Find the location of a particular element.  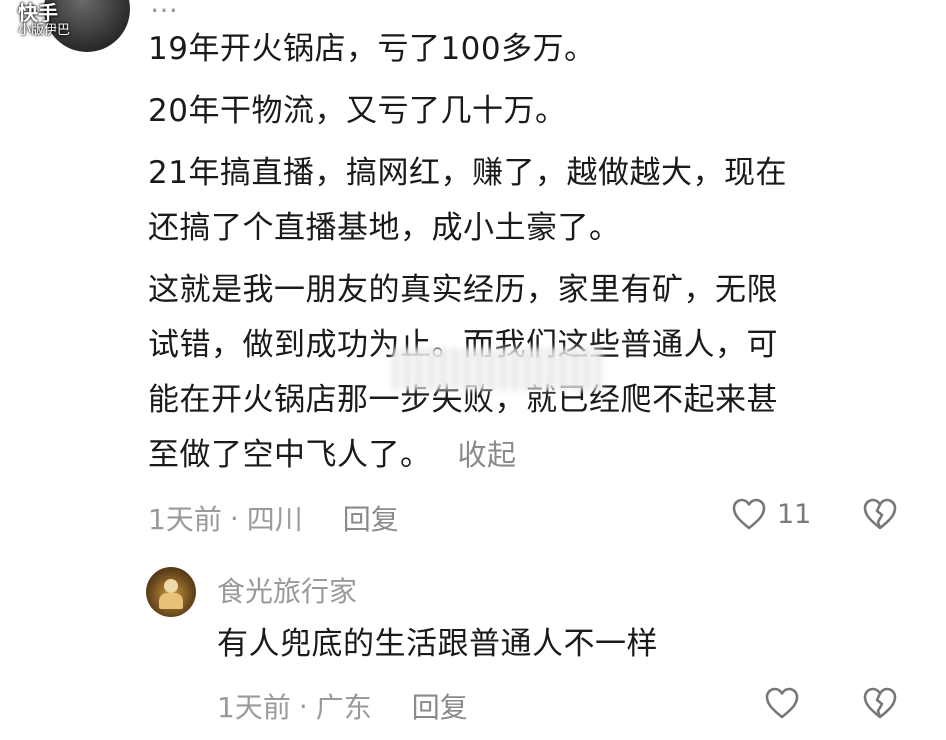

comment-paragraph: 21年搞直播，搞网红，赚了，越做越大，现在 还搞了个直播基地，成小土豪了。 is located at coordinates (467, 200).